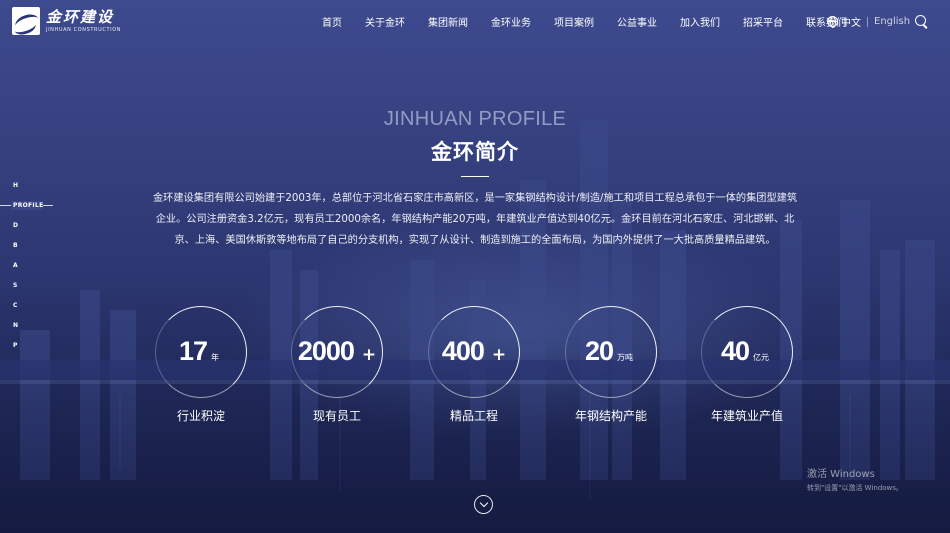 The image size is (950, 533). I want to click on side-nav-item-n: N, so click(15, 325).